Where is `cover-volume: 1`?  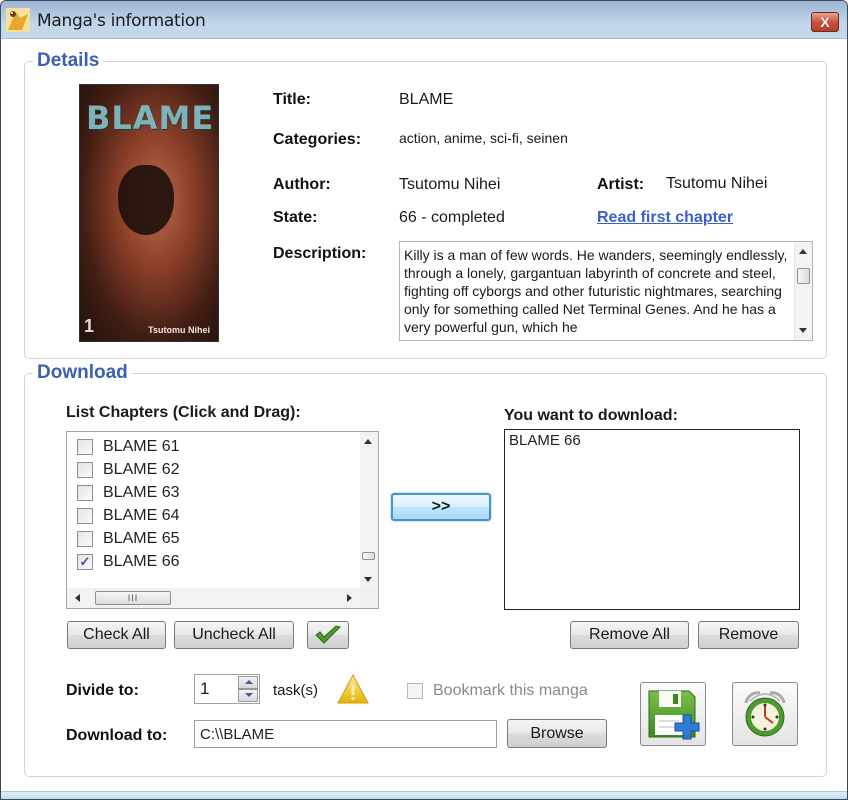 cover-volume: 1 is located at coordinates (89, 326).